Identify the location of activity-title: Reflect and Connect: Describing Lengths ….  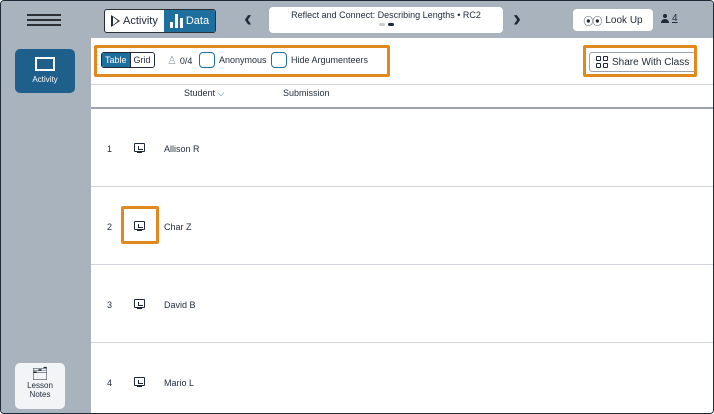
(386, 15).